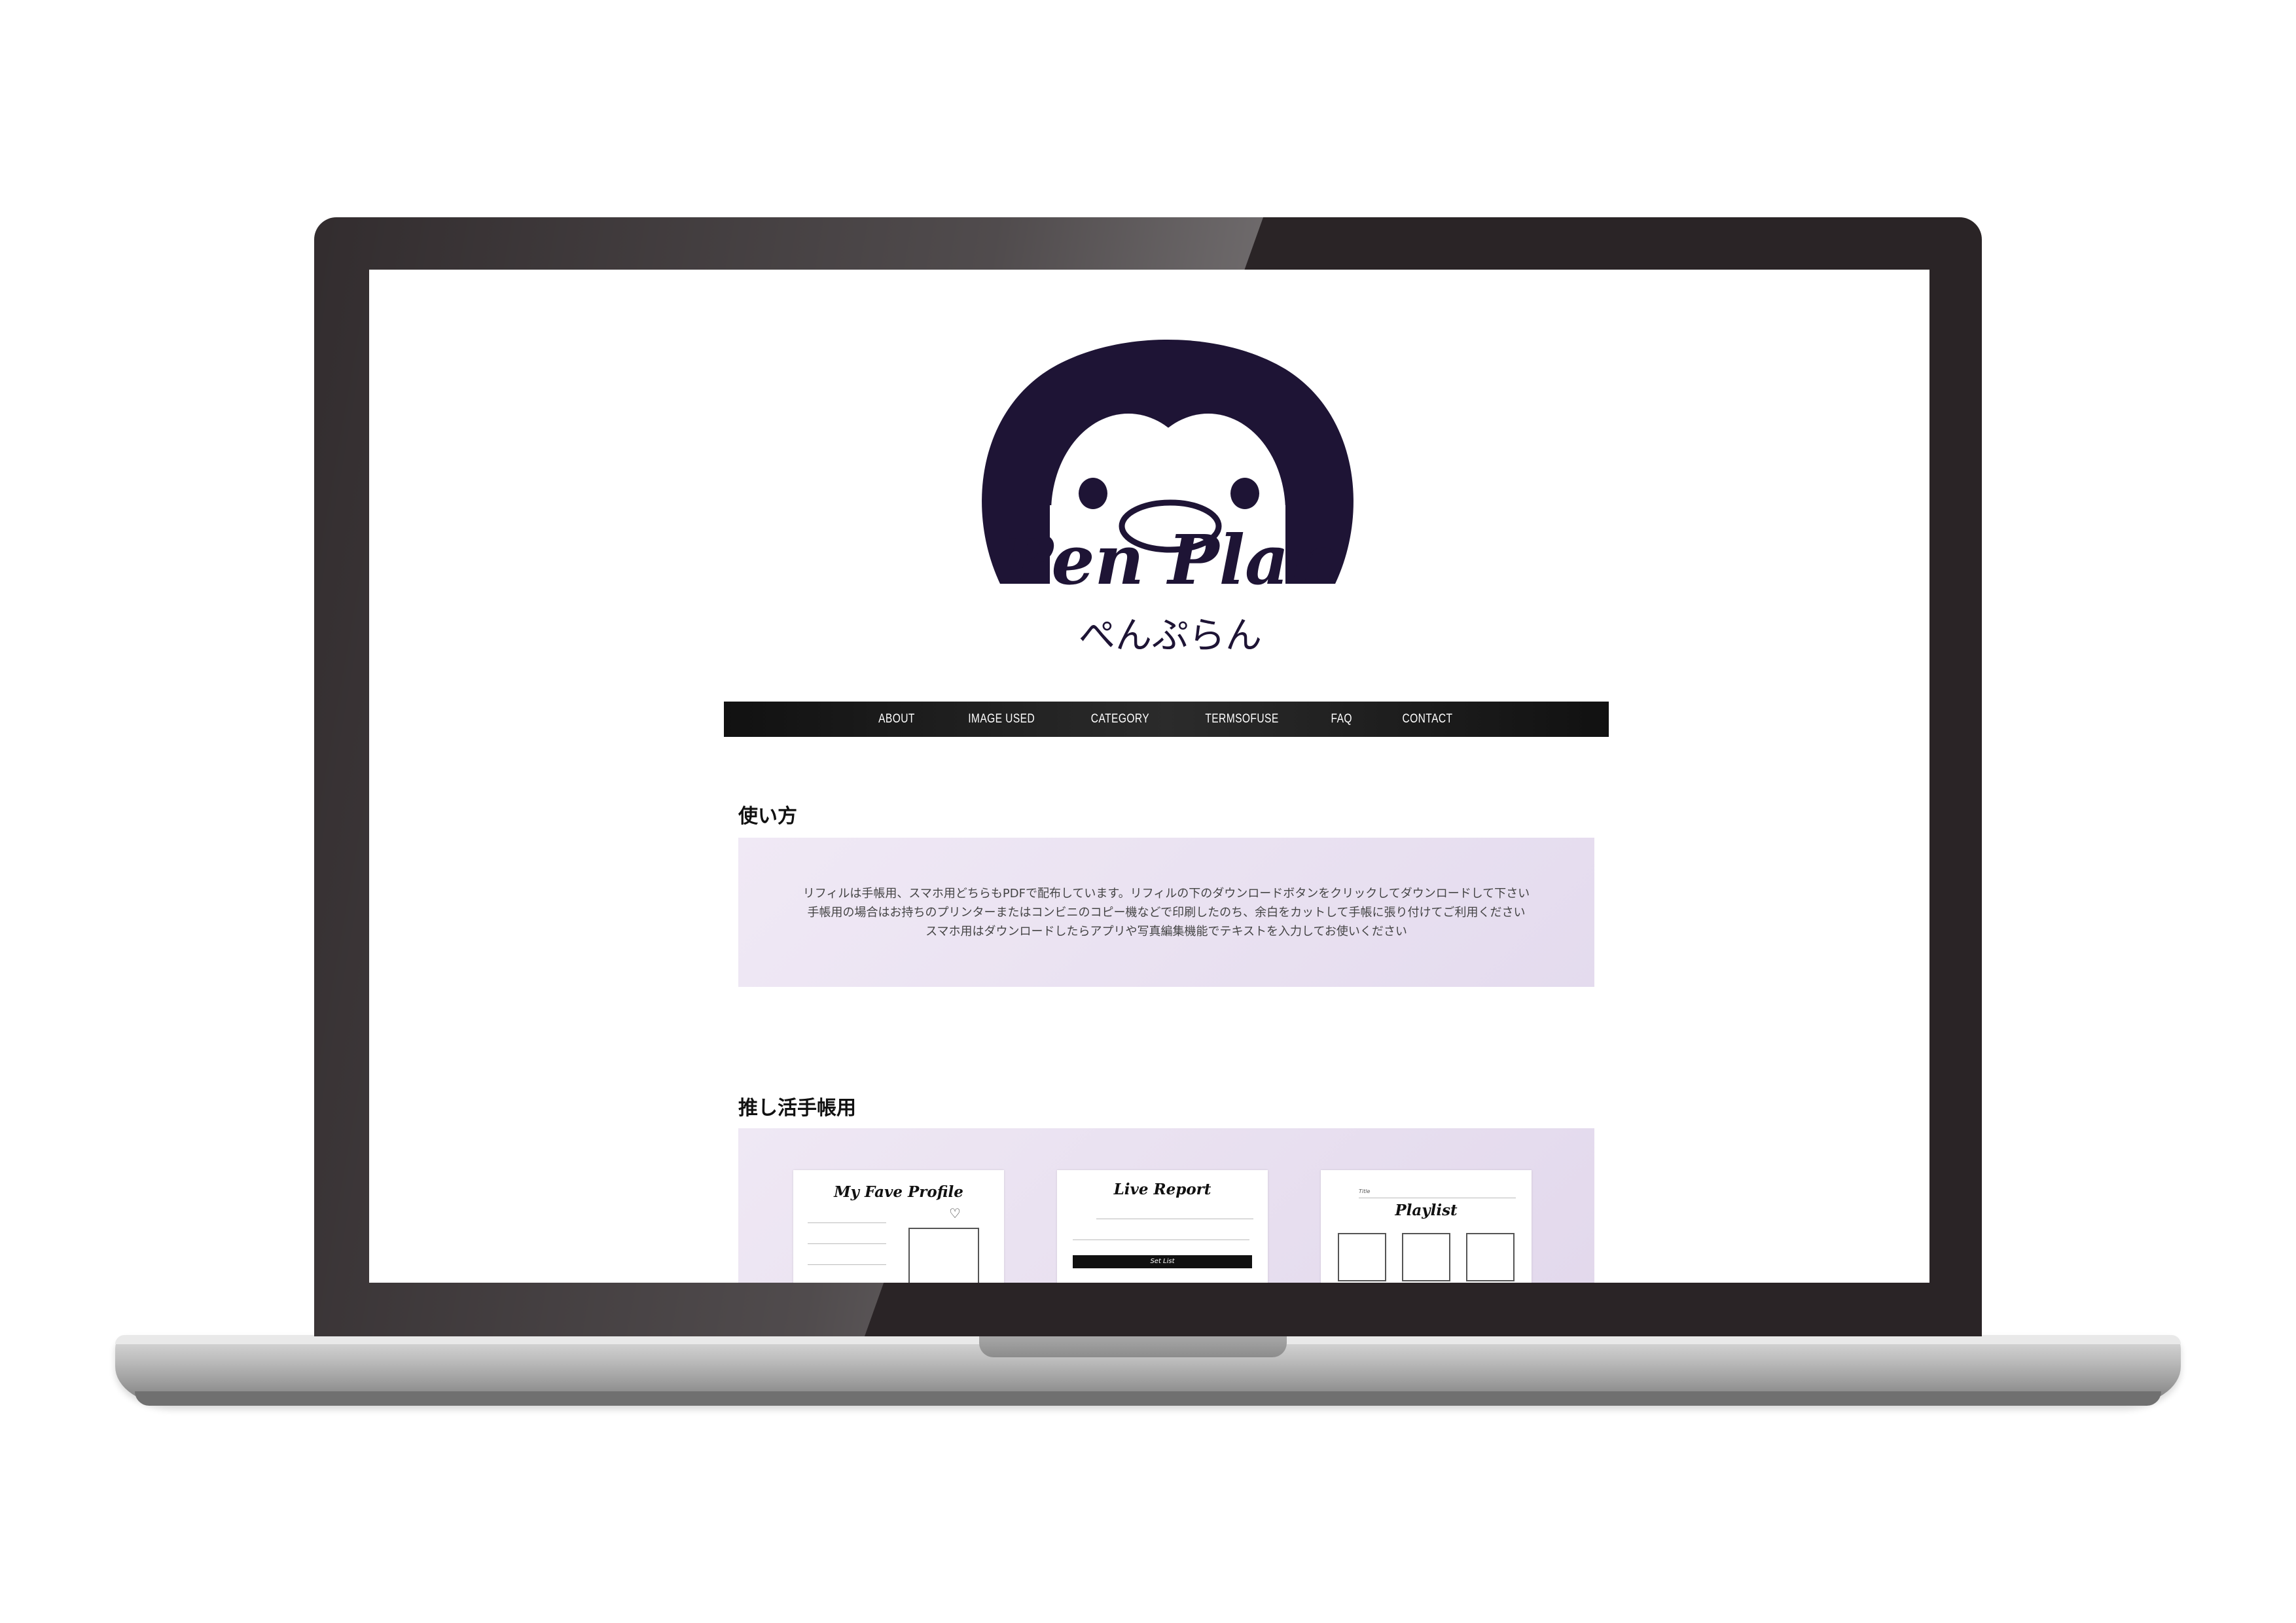 The width and height of the screenshot is (2296, 1623). What do you see at coordinates (1133, 1346) in the screenshot?
I see `laptop-notch` at bounding box center [1133, 1346].